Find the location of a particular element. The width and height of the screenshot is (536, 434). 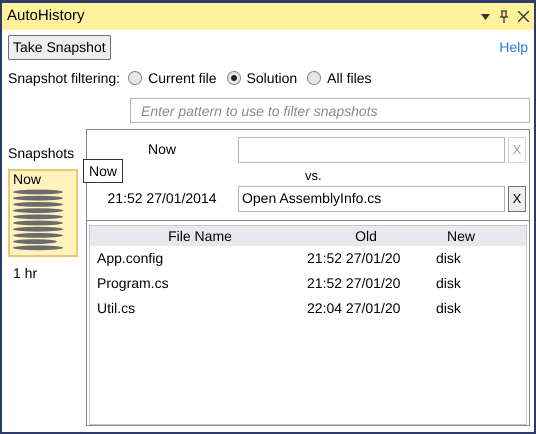

radio-option: All files is located at coordinates (339, 78).